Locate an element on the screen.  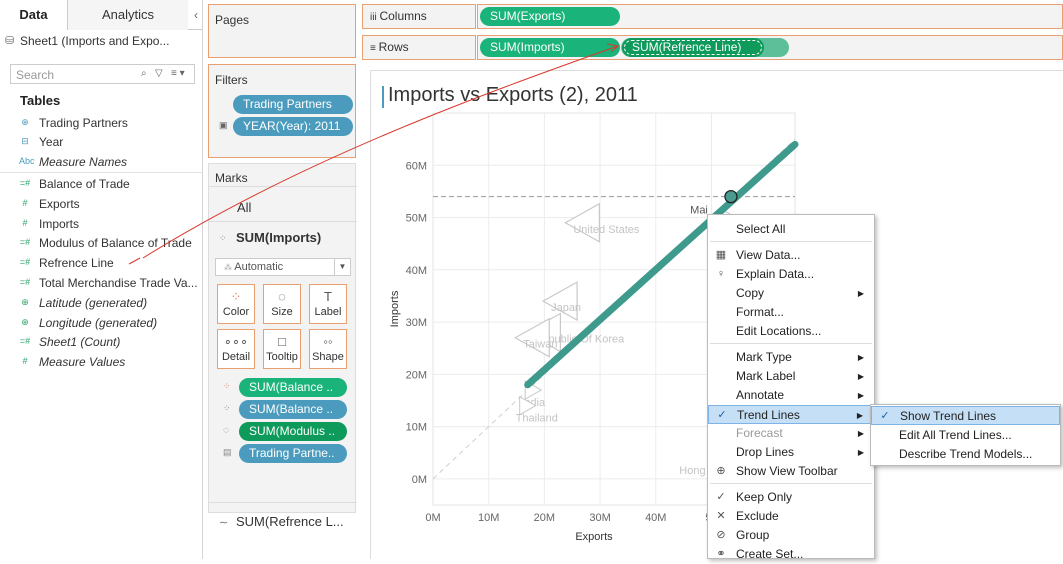
menu-item-mark-label: Mark Label ▶ is located at coordinates (791, 376).